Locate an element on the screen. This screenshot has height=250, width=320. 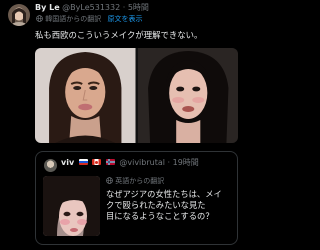
post-text: 私も西欧のこういうメイクが理解できない。 is located at coordinates (119, 35).